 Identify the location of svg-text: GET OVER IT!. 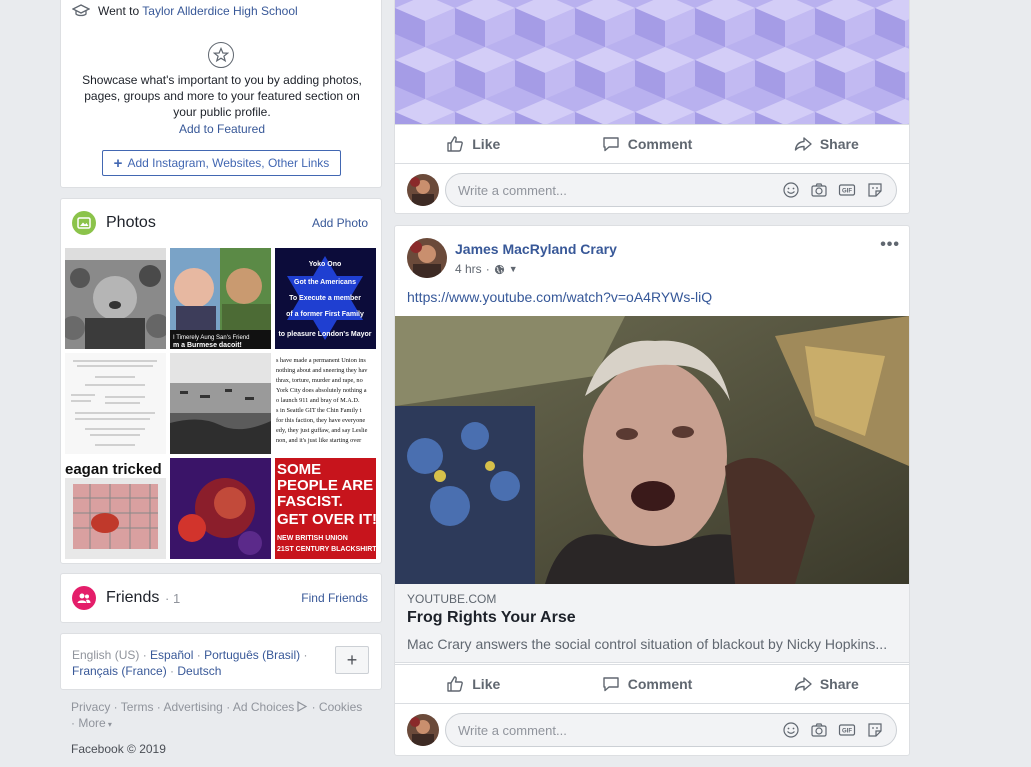
(326, 519).